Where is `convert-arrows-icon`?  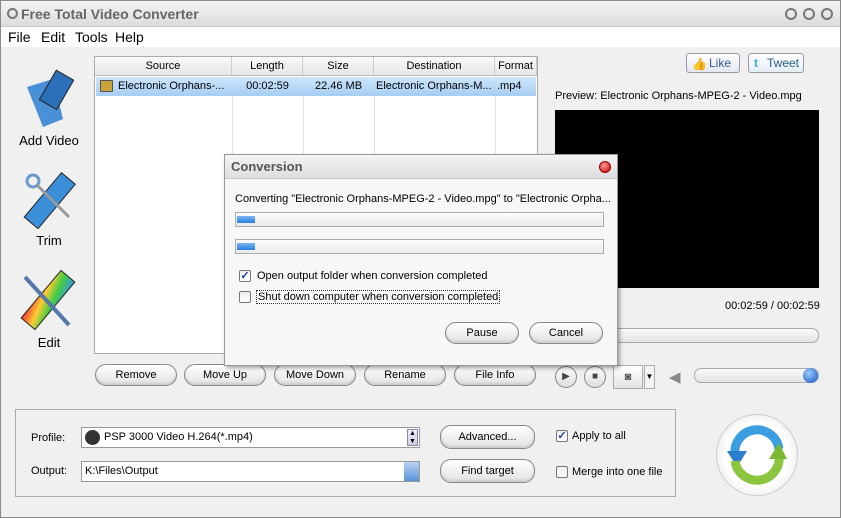 convert-arrows-icon is located at coordinates (757, 455).